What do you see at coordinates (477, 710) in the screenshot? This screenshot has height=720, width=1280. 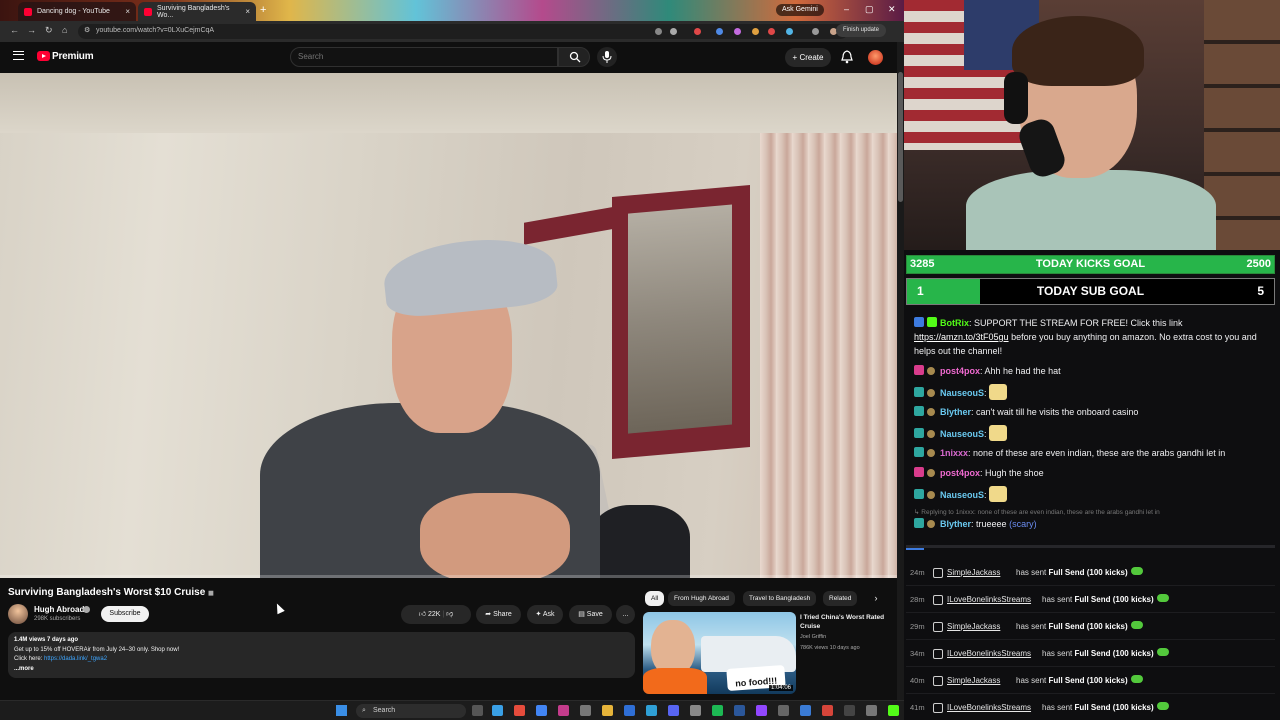 I see `task-view-icon` at bounding box center [477, 710].